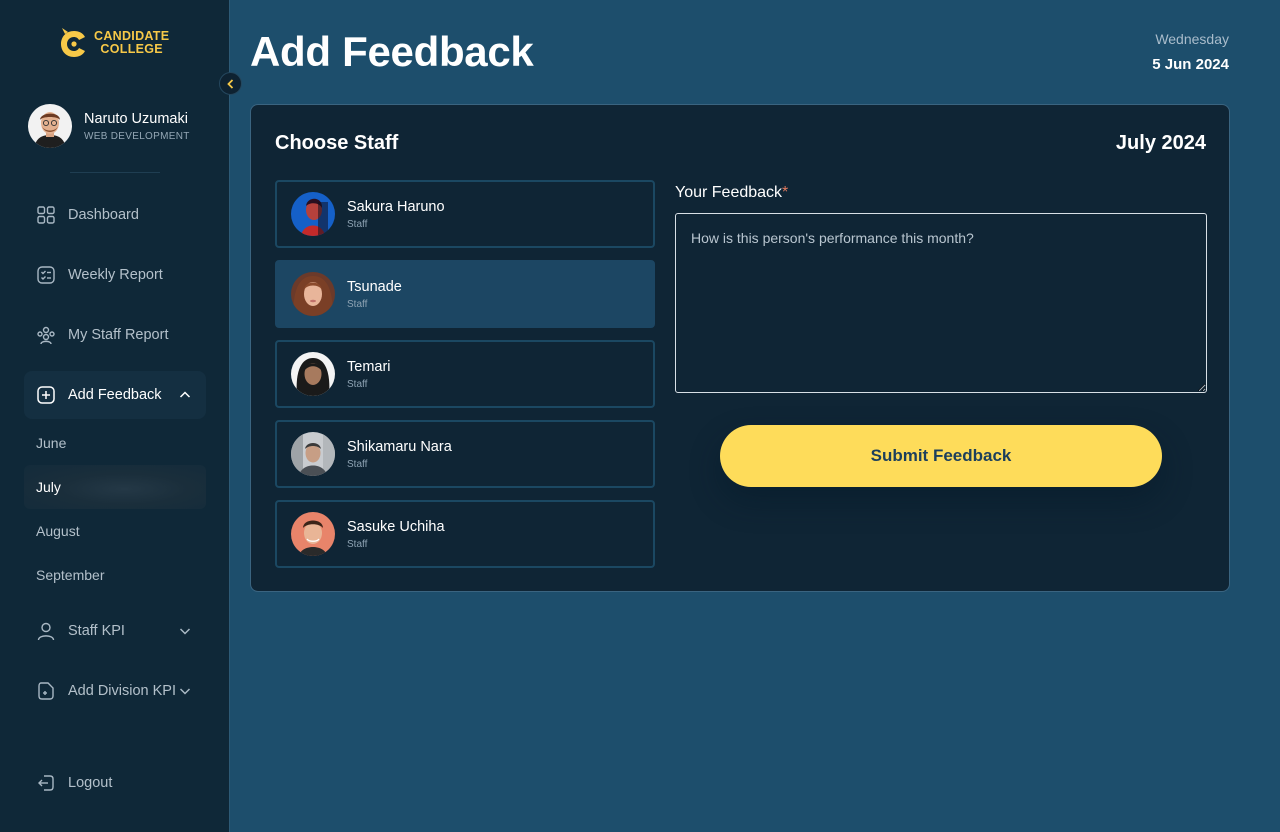 This screenshot has width=1280, height=832. What do you see at coordinates (46, 783) in the screenshot?
I see `logout-icon` at bounding box center [46, 783].